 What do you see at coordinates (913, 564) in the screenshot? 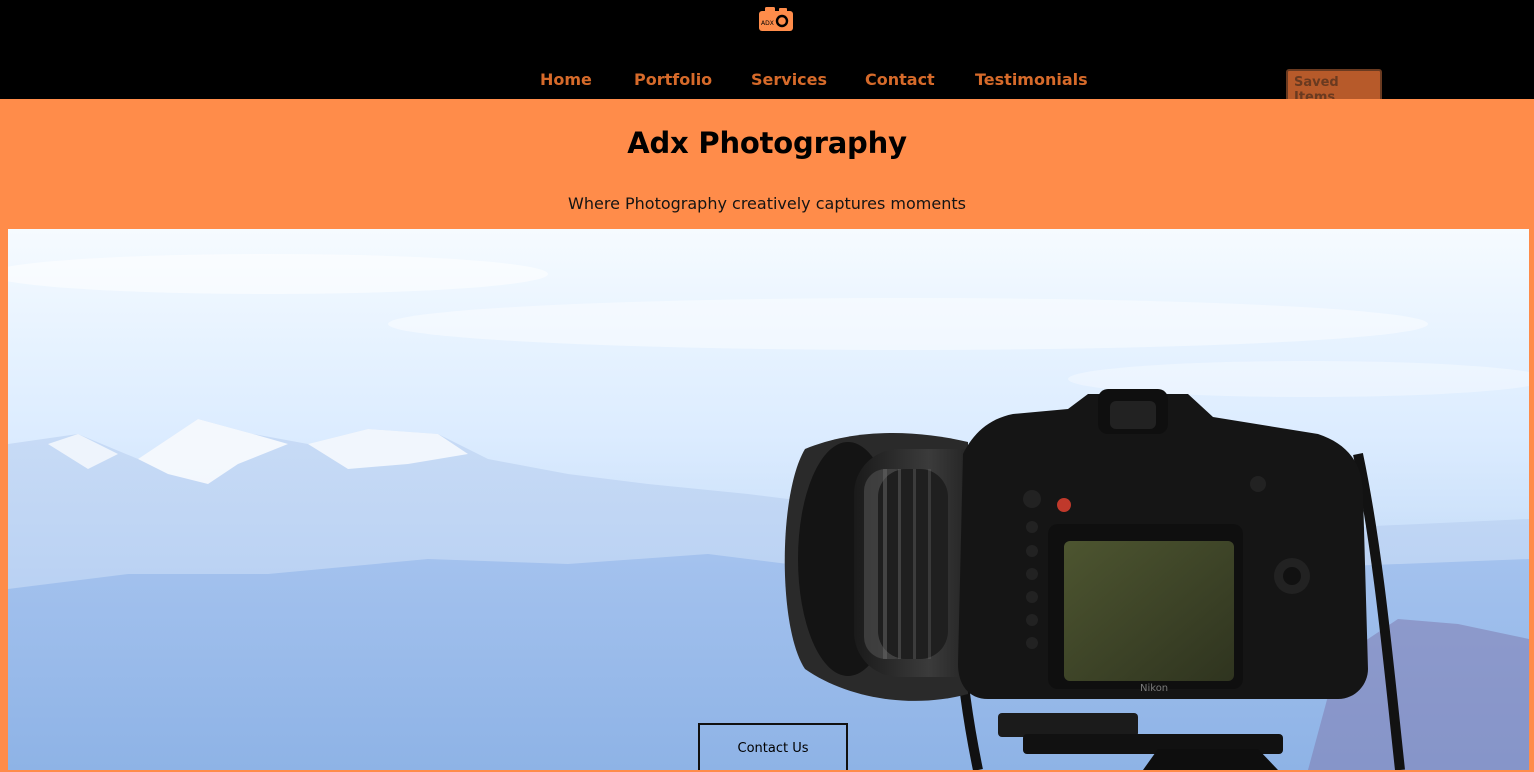
I see `focus-ring` at bounding box center [913, 564].